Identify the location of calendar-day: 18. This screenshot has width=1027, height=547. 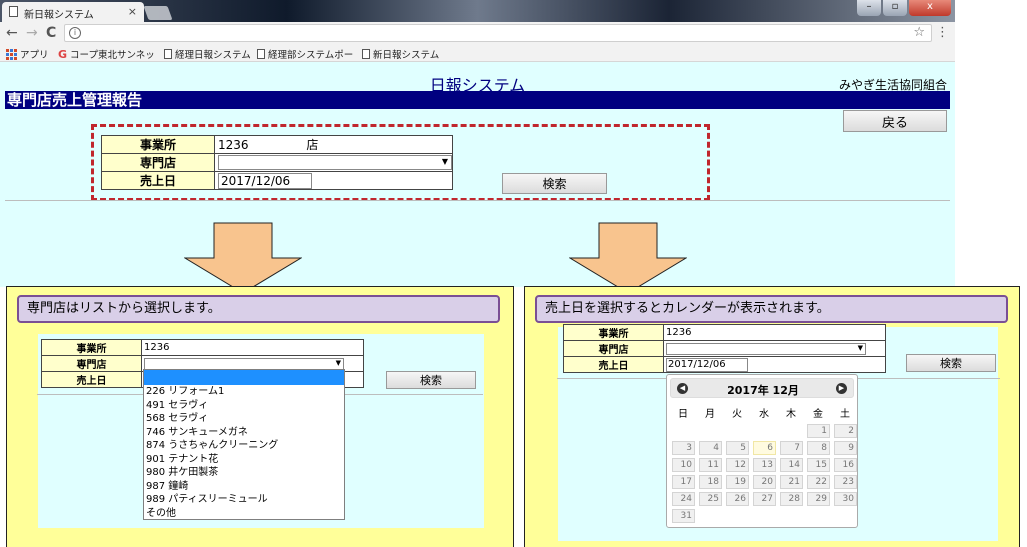
(710, 482).